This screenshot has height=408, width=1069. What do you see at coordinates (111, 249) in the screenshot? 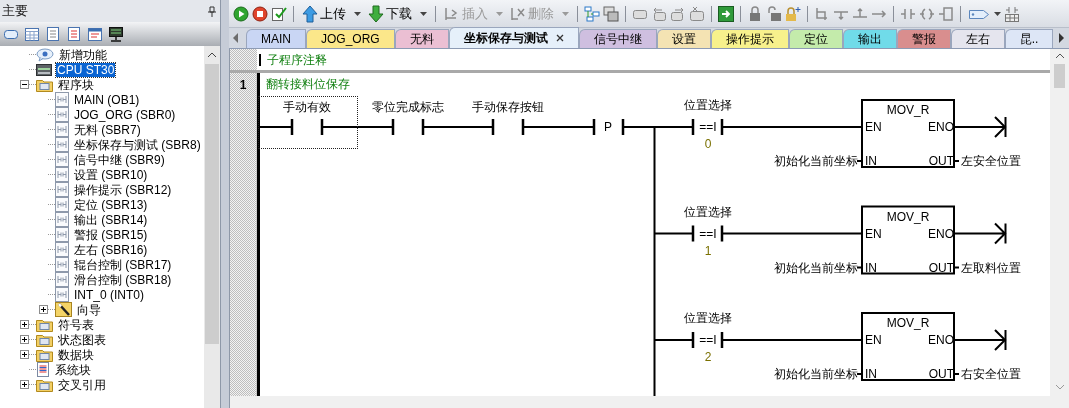
I see `tree-item: 左右 (SBR16)` at bounding box center [111, 249].